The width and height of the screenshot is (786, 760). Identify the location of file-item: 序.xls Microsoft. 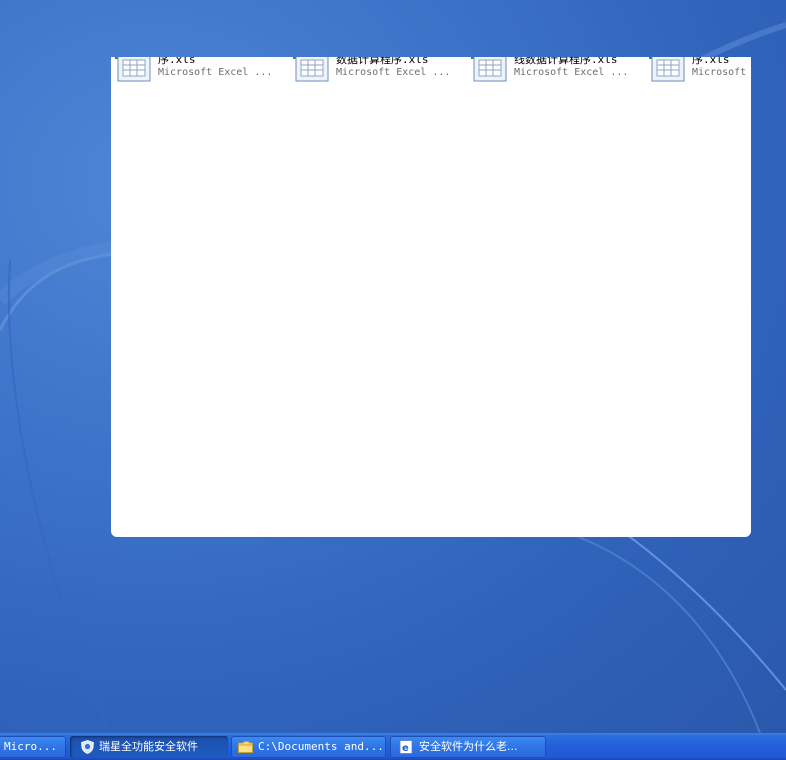
(699, 73).